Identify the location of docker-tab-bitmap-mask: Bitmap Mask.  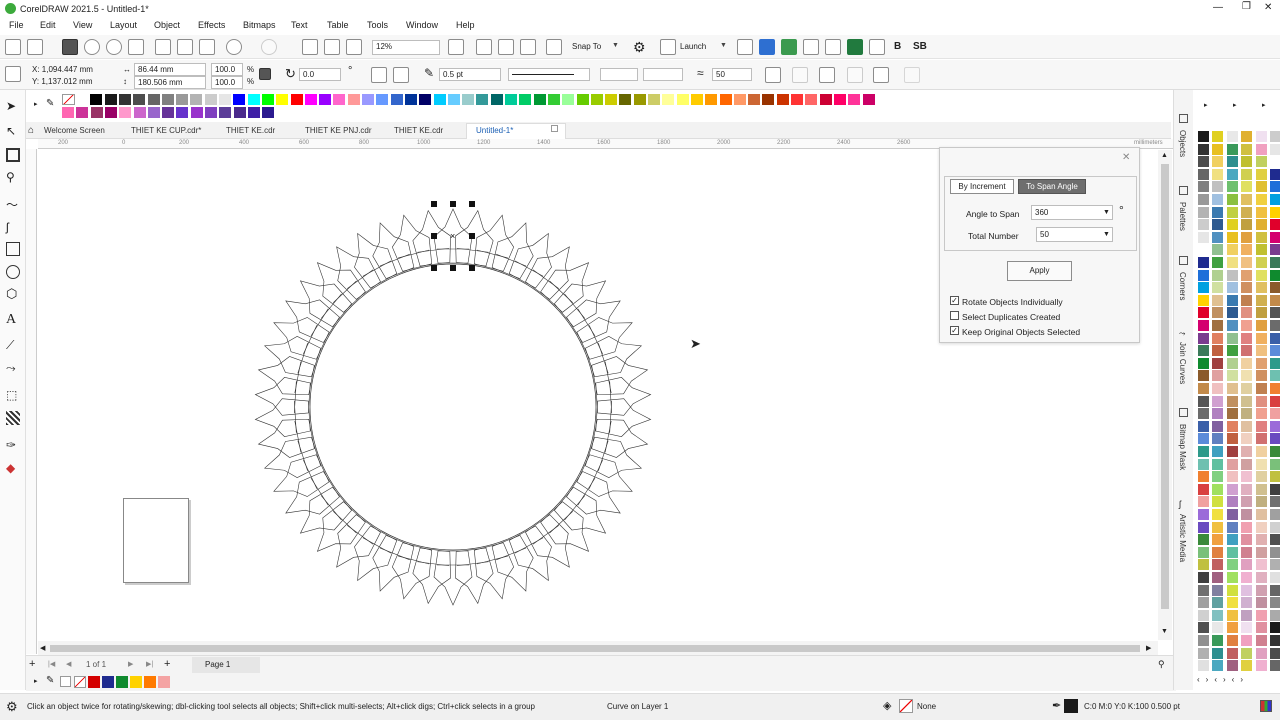
(1182, 447).